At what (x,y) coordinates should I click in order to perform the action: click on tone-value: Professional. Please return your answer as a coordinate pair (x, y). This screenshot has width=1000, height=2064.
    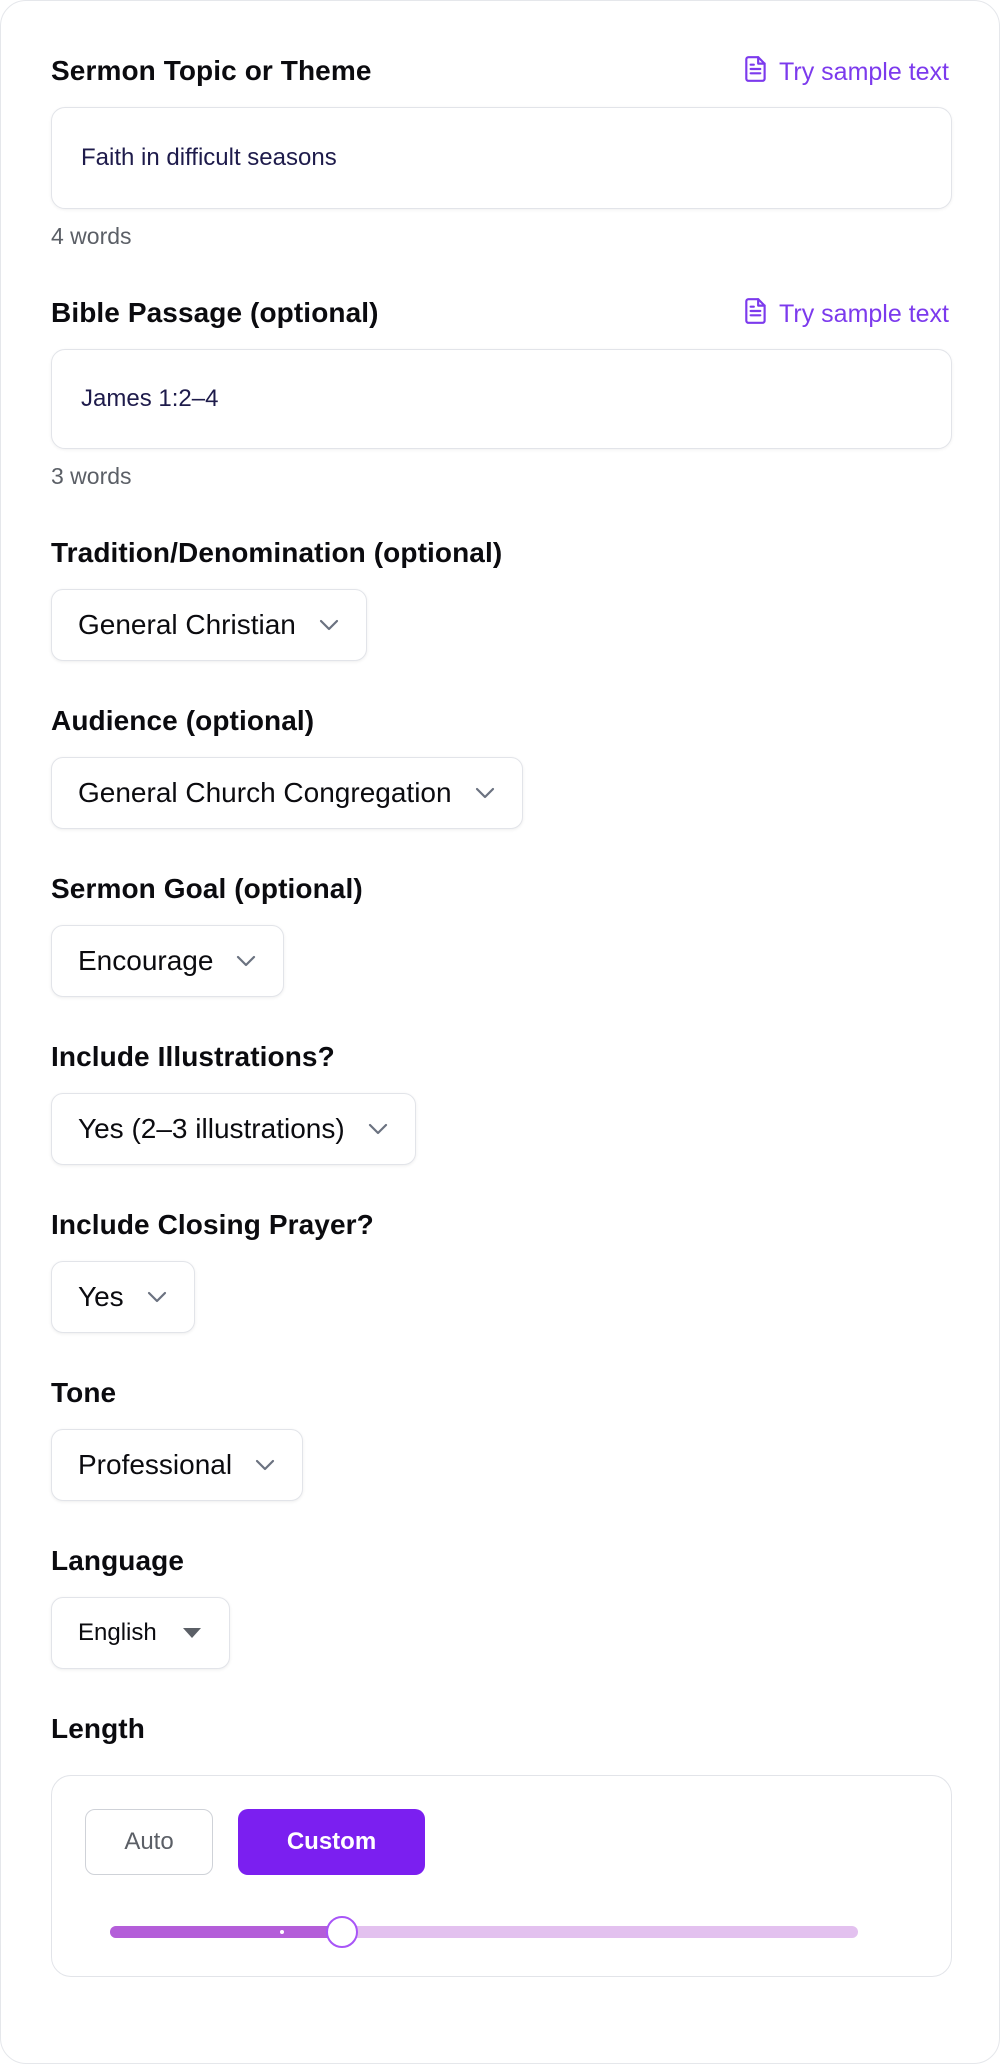
    Looking at the image, I should click on (155, 1464).